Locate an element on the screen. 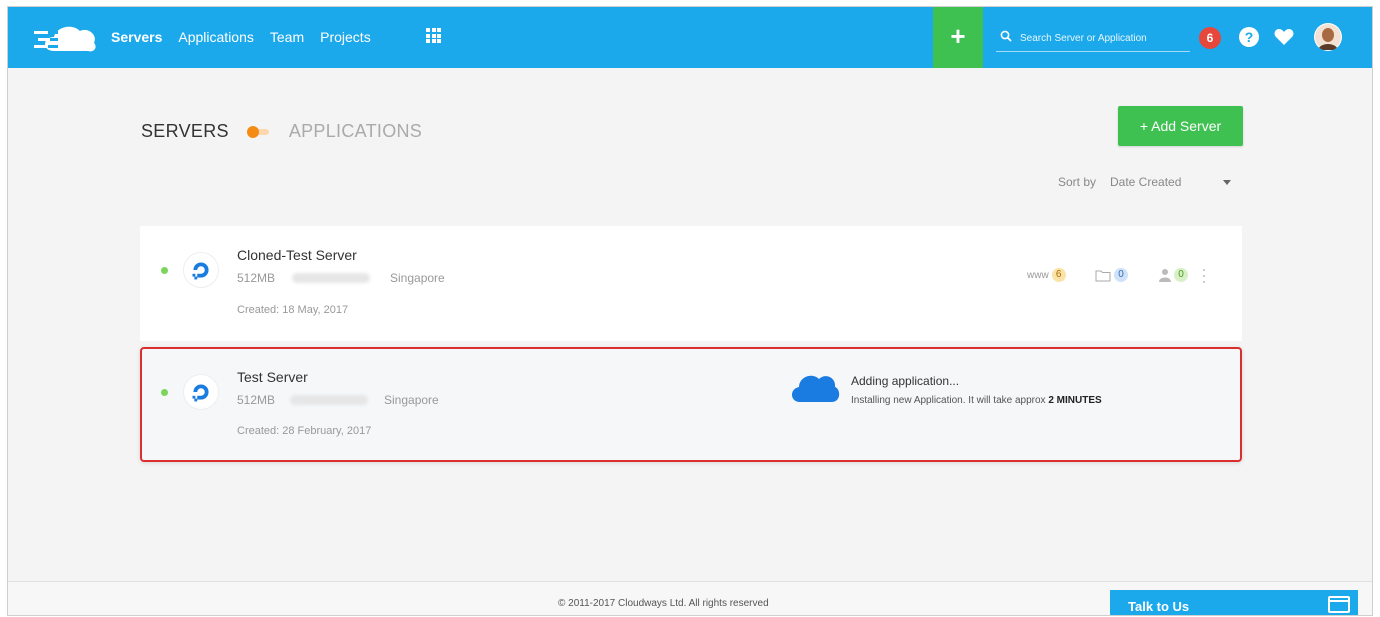 The width and height of the screenshot is (1380, 617). heart-icon is located at coordinates (1284, 37).